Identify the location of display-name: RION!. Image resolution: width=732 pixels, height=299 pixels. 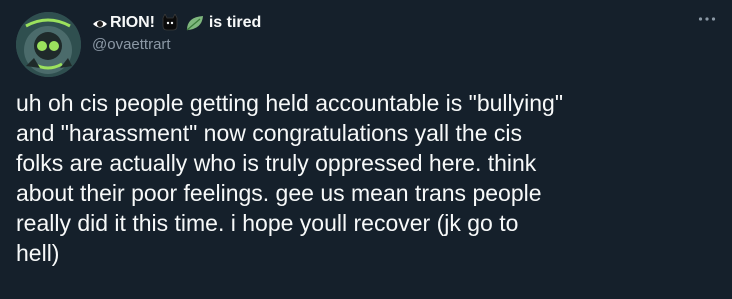
(132, 23).